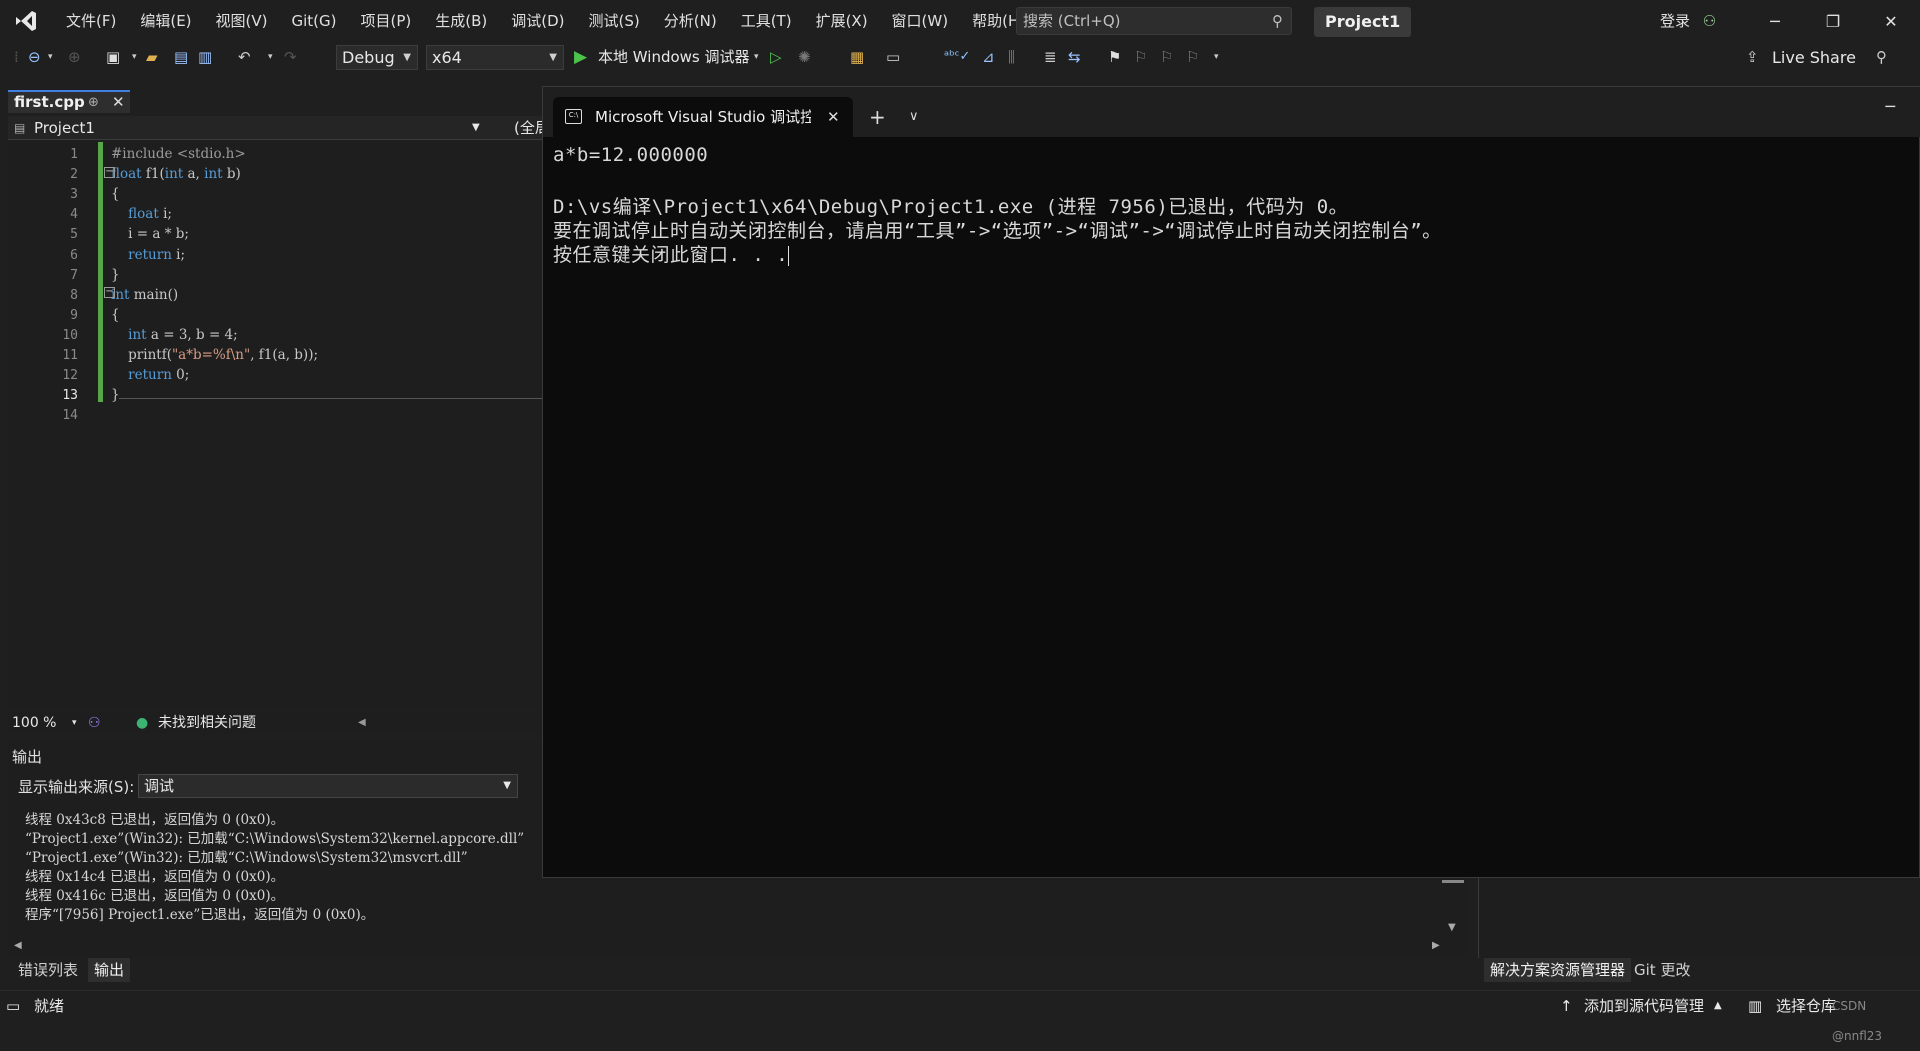  I want to click on menu-item: 分析(N), so click(690, 21).